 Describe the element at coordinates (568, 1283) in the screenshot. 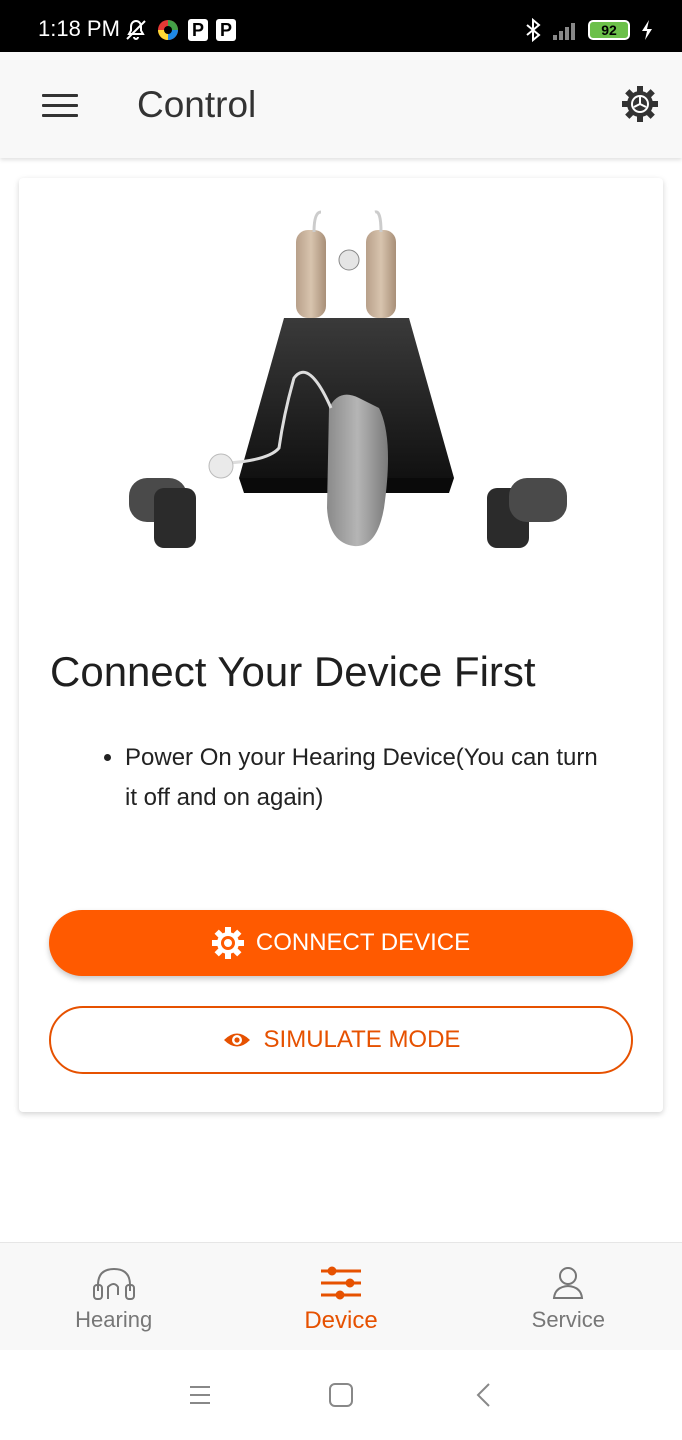

I see `person-icon` at that location.